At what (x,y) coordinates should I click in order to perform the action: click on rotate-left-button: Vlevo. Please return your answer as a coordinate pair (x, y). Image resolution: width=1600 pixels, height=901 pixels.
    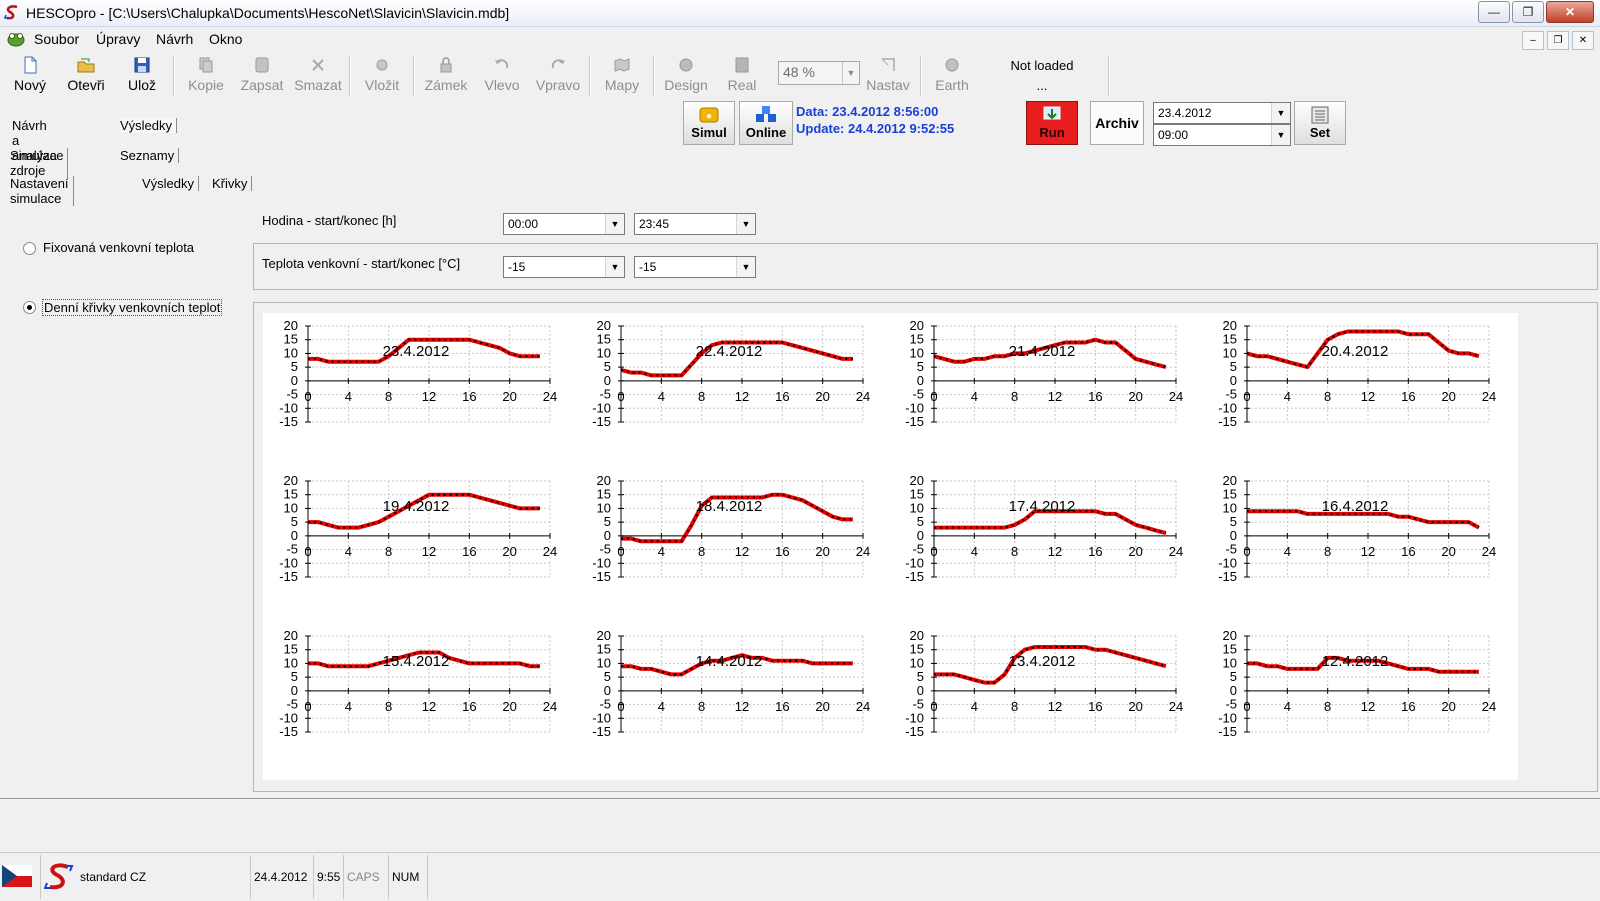
    Looking at the image, I should click on (502, 77).